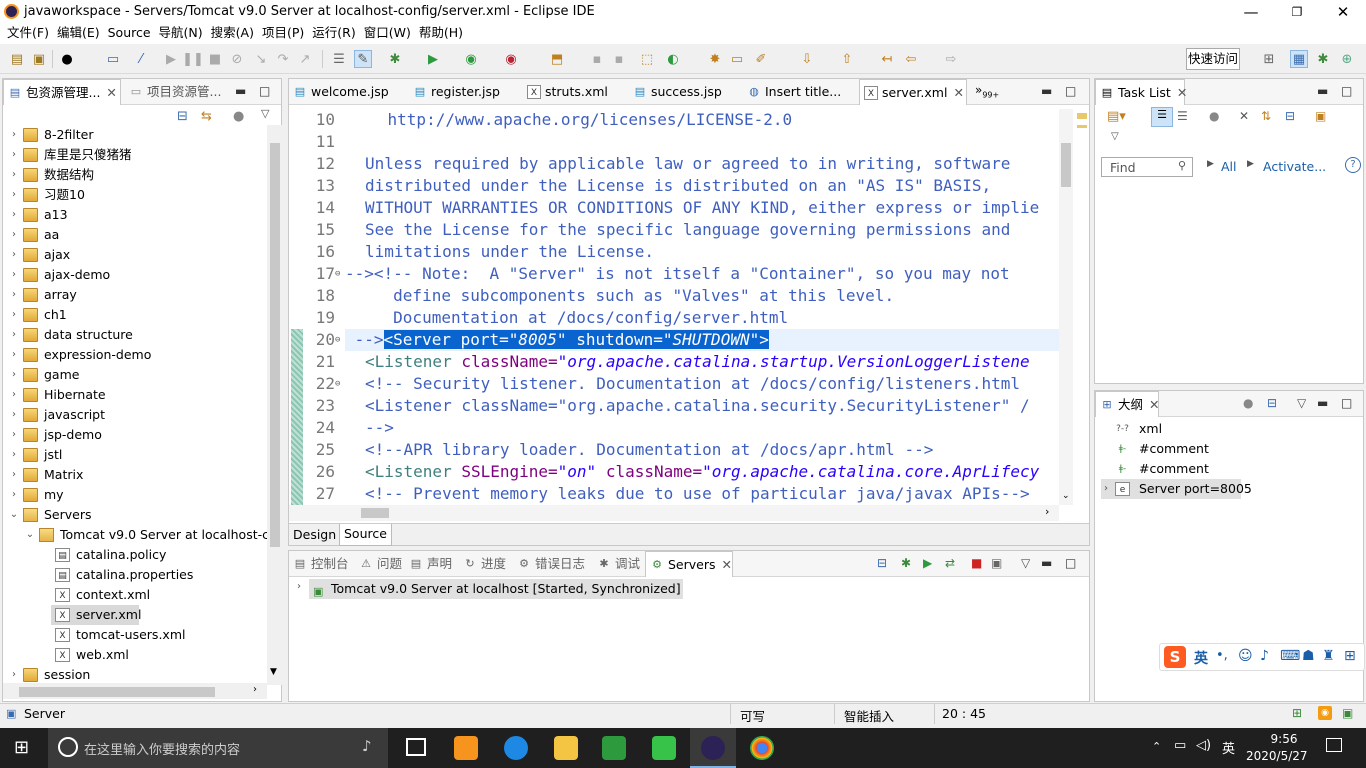 This screenshot has width=1366, height=768. What do you see at coordinates (433, 59) in the screenshot?
I see `run-icon: ▶` at bounding box center [433, 59].